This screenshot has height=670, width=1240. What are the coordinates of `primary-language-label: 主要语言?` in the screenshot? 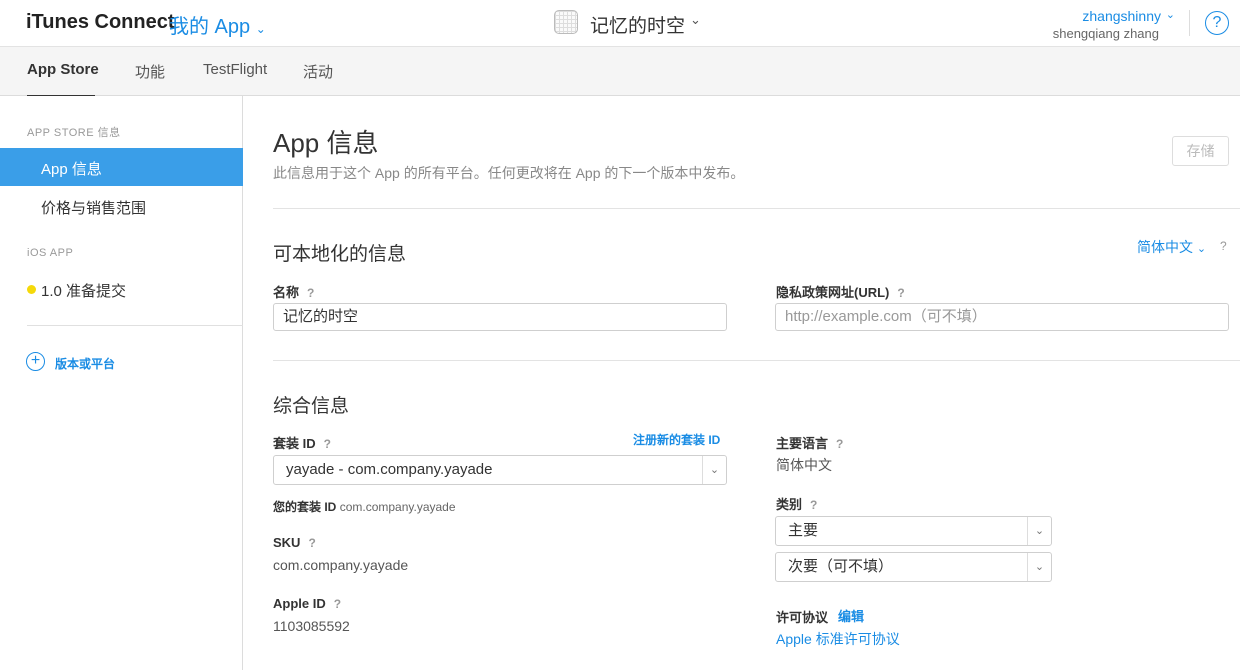 It's located at (810, 443).